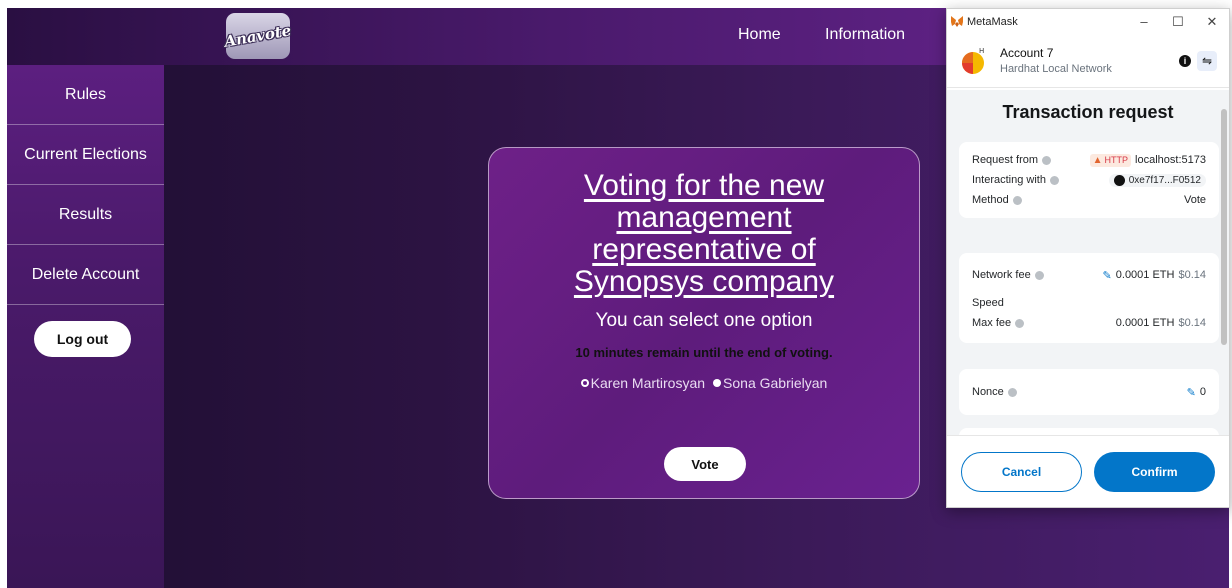 This screenshot has height=588, width=1232. I want to click on sidebar-item-results: Results, so click(85, 215).